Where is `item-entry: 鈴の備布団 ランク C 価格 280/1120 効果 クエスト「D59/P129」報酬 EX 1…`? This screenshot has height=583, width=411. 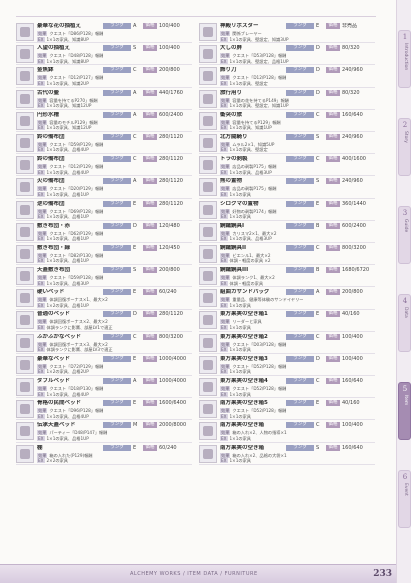 item-entry: 鈴の備布団 ランク C 価格 280/1120 効果 クエスト「D59/P129」報酬 EX 1… is located at coordinates (104, 144).